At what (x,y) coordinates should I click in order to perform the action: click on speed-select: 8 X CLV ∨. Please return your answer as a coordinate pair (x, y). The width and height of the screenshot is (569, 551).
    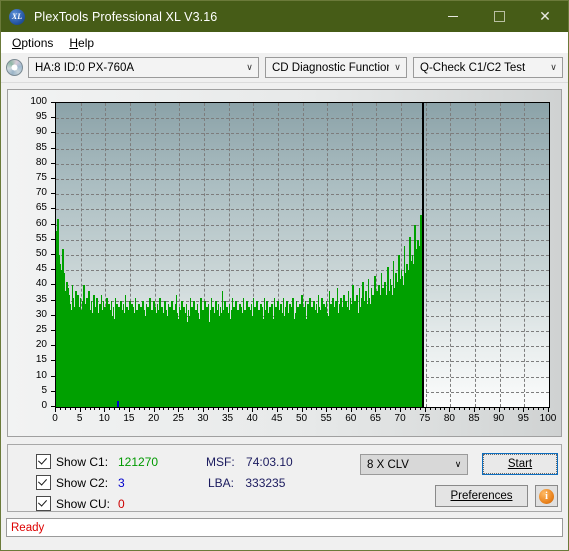
    Looking at the image, I should click on (414, 464).